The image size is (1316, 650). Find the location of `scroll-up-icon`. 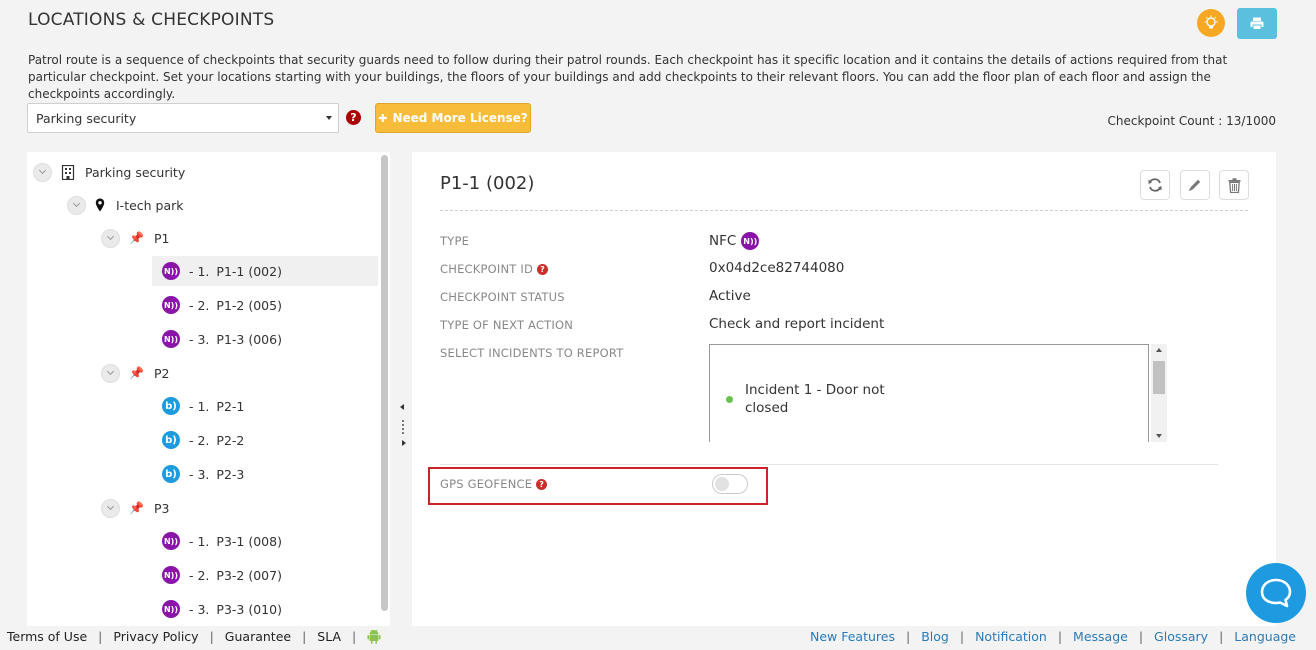

scroll-up-icon is located at coordinates (1159, 350).